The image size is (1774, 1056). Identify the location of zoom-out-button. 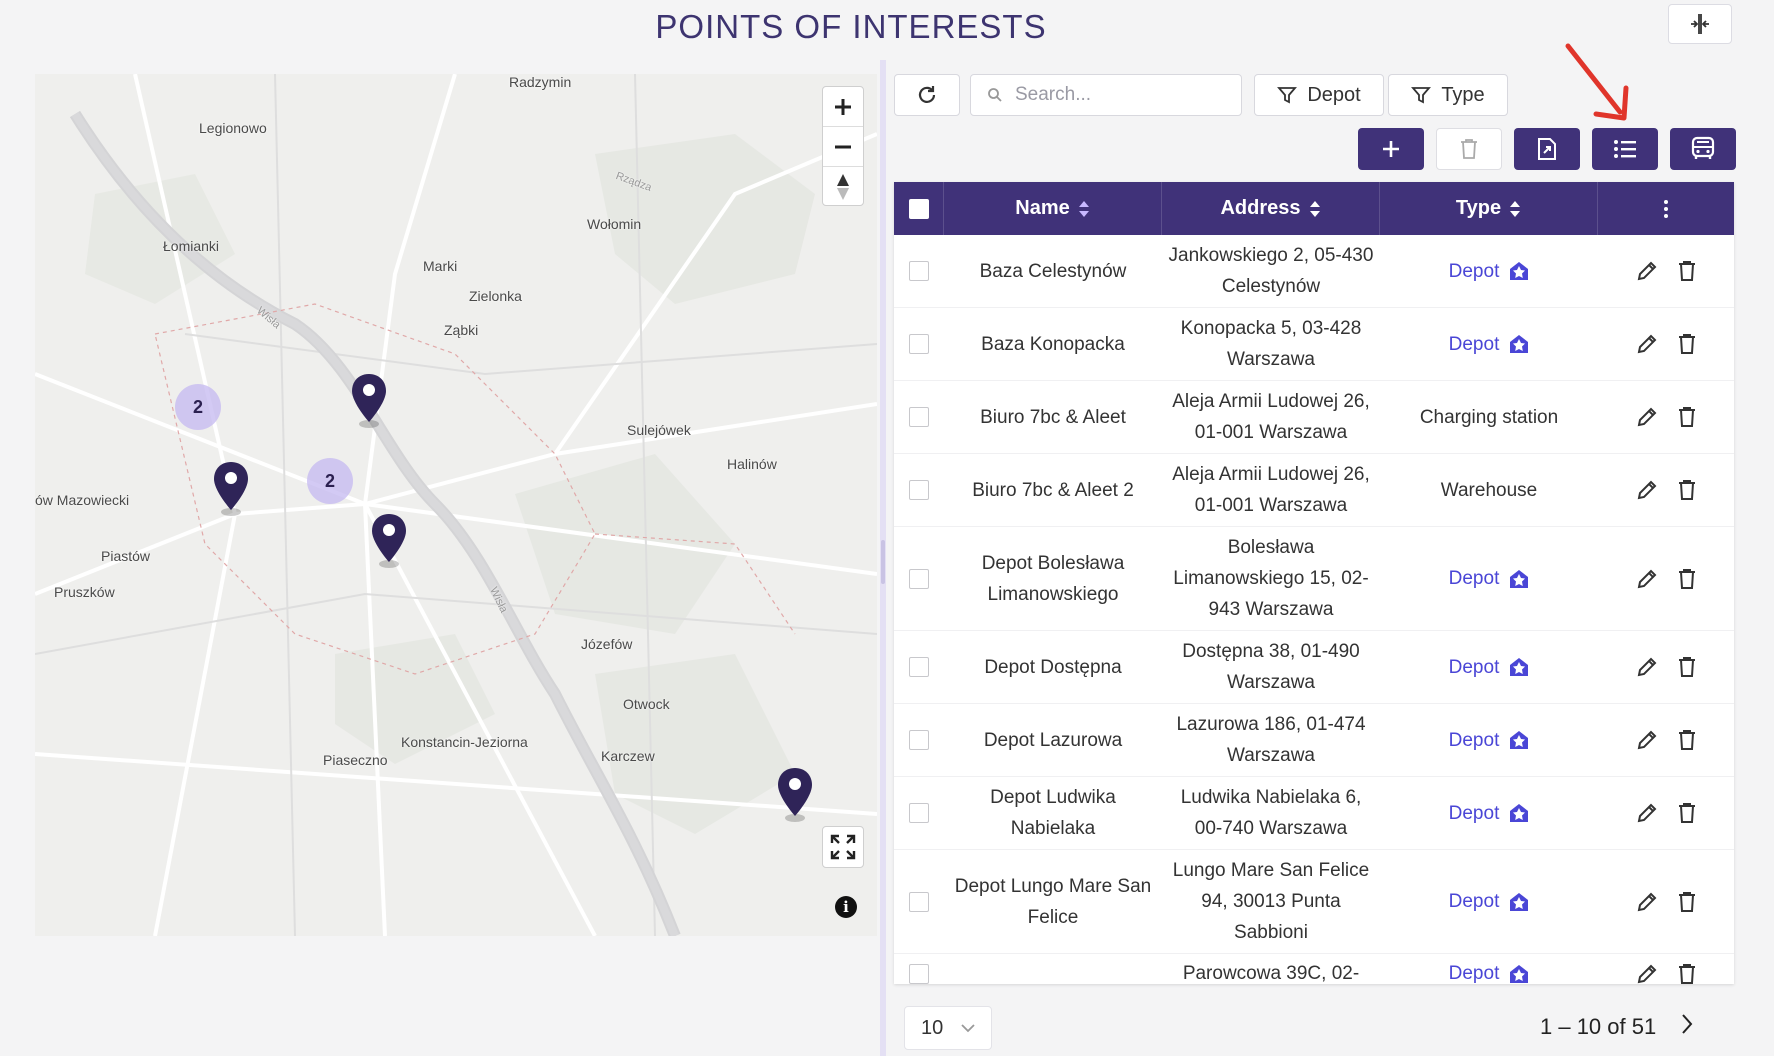
(843, 147).